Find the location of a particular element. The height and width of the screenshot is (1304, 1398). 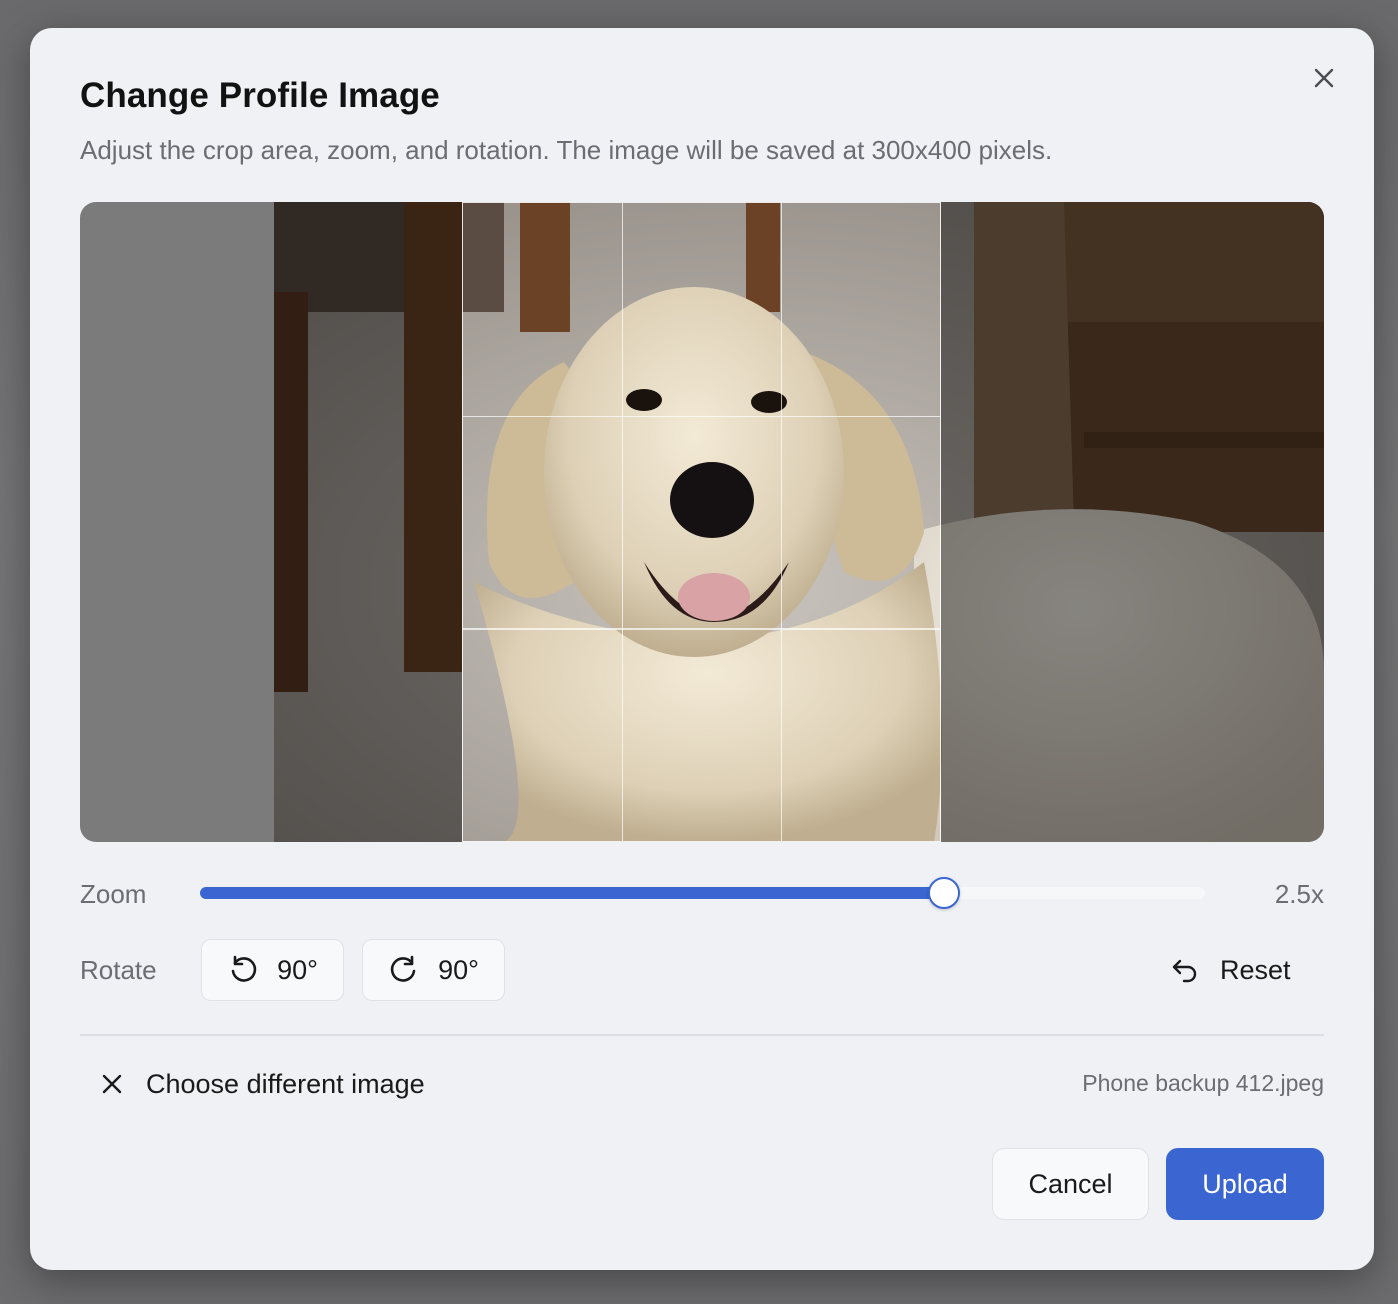

dialog-title: Change Profile Image is located at coordinates (260, 95).